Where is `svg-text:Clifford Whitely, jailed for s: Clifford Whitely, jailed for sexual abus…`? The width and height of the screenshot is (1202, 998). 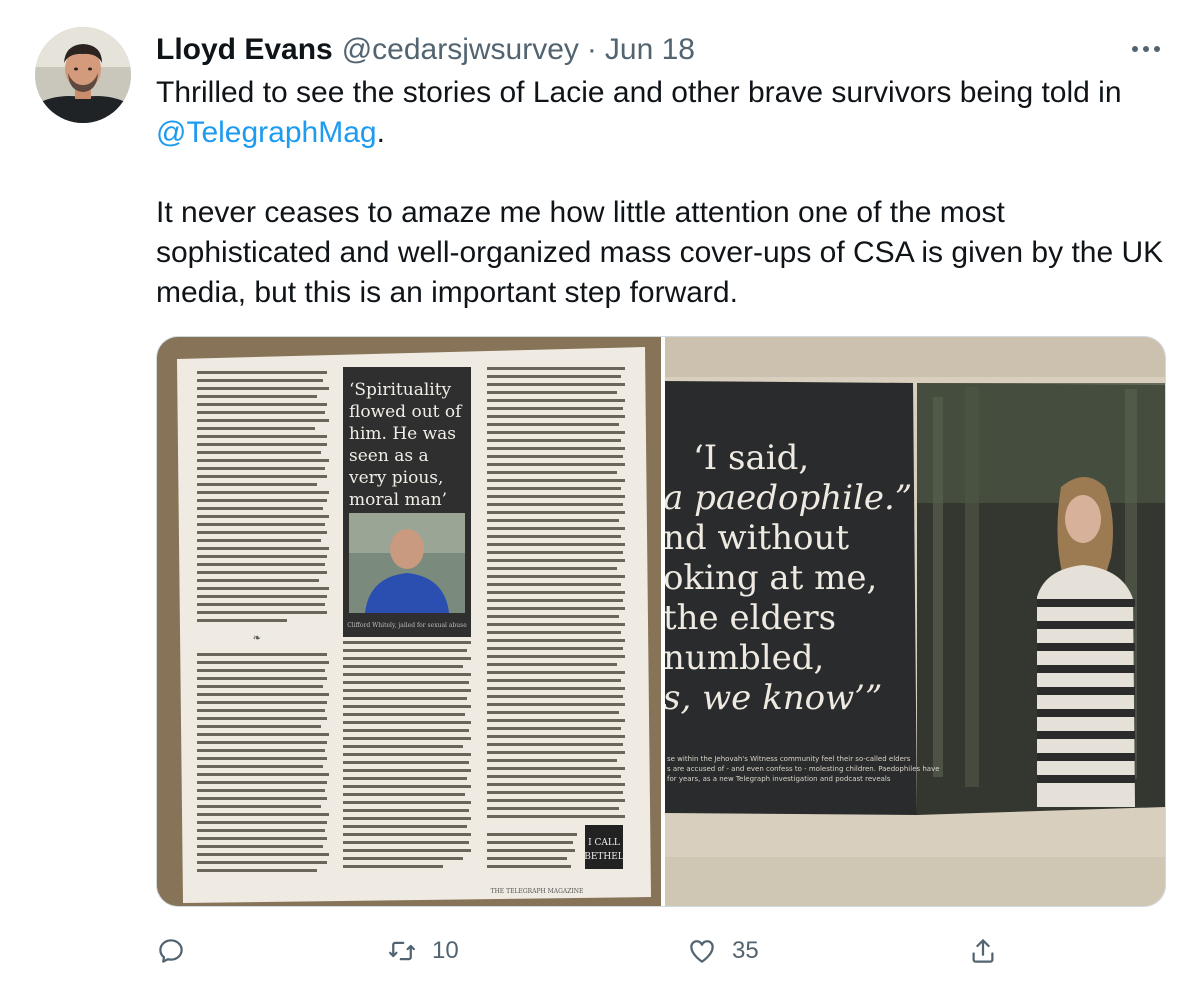 svg-text:Clifford Whitely, jailed for s: Clifford Whitely, jailed for sexual abus… is located at coordinates (407, 625).